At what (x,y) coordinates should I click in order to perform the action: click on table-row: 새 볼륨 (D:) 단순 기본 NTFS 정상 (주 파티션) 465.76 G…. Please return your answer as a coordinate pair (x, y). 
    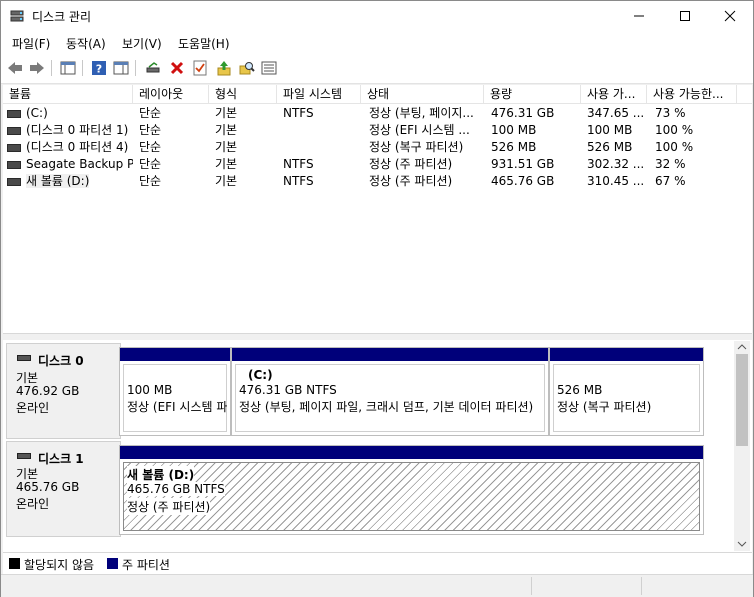
    Looking at the image, I should click on (377, 181).